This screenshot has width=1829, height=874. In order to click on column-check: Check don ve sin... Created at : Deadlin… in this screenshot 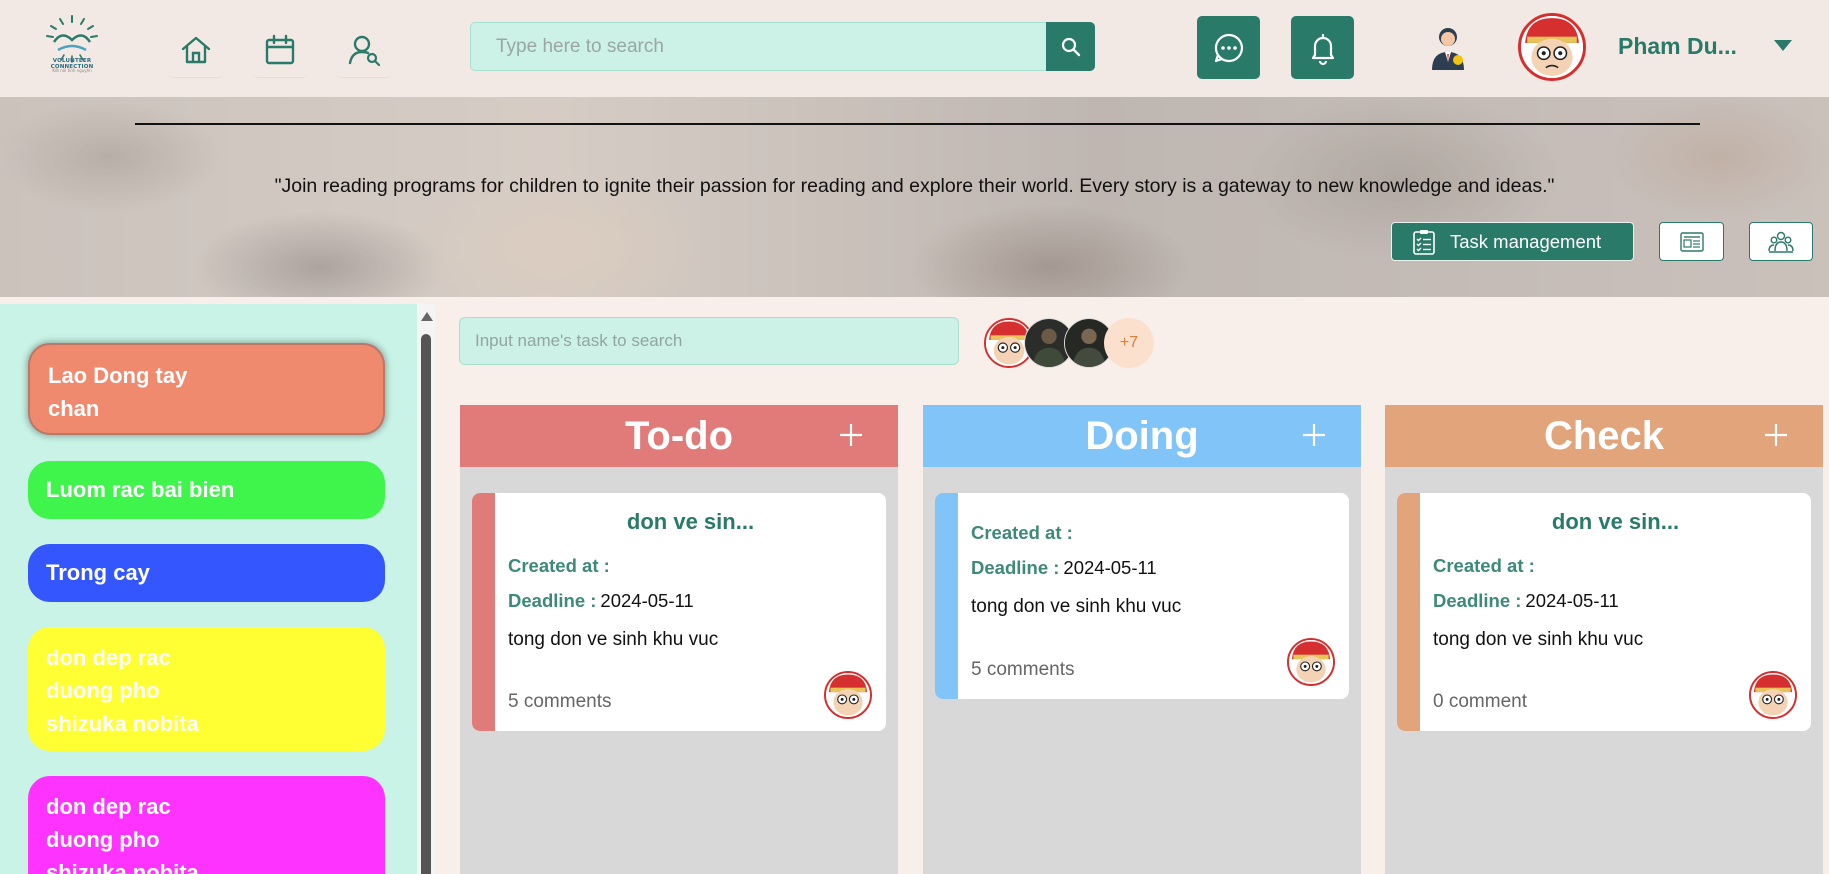, I will do `click(1604, 639)`.